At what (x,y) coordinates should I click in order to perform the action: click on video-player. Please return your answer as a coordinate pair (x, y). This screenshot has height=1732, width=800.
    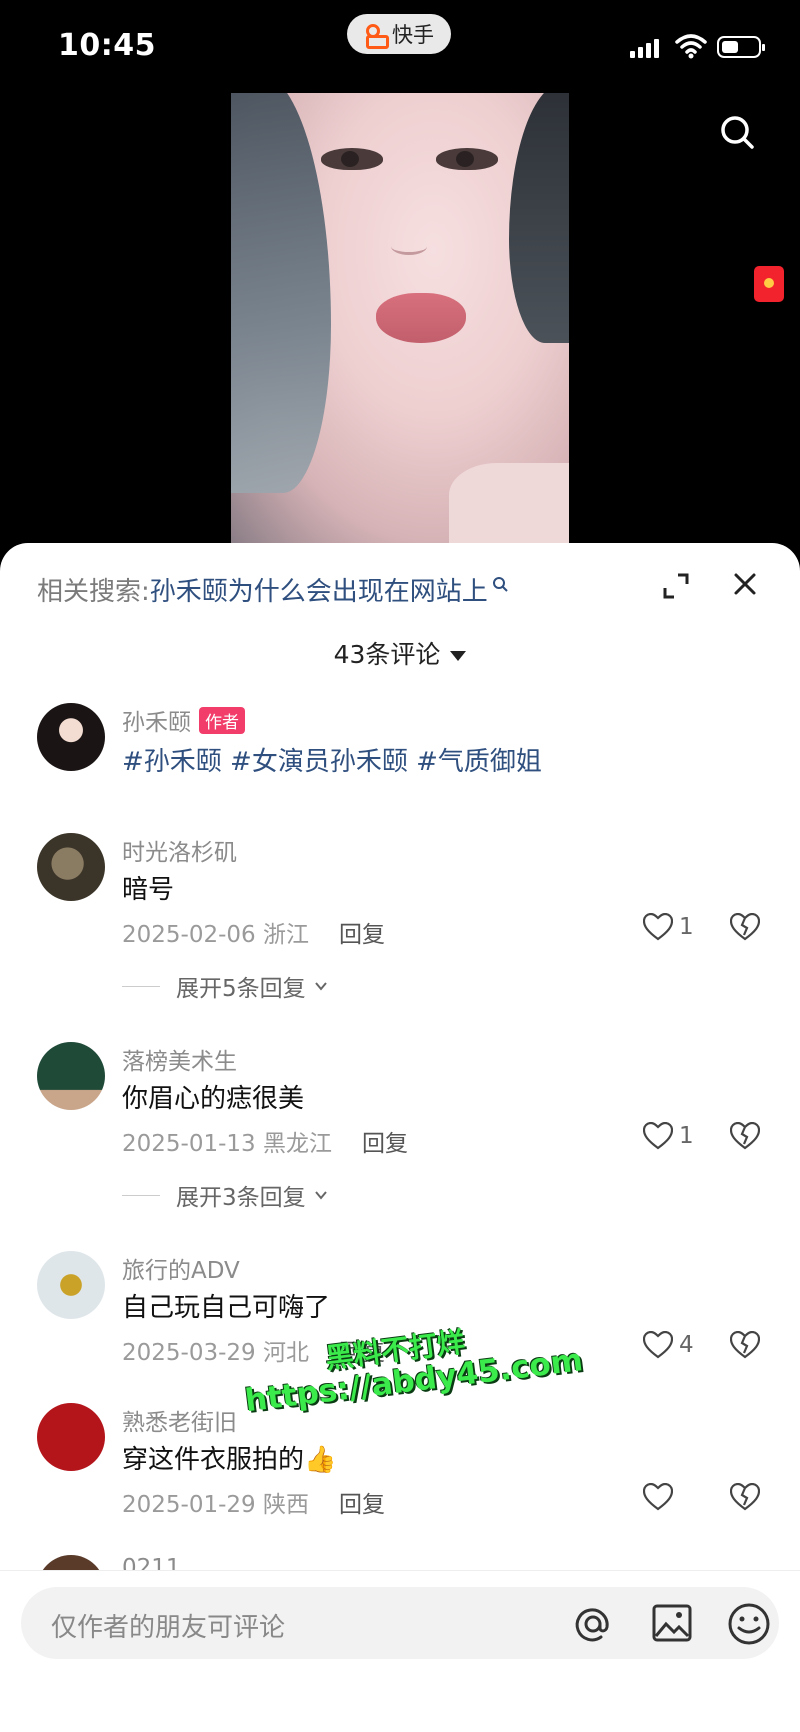
    Looking at the image, I should click on (400, 318).